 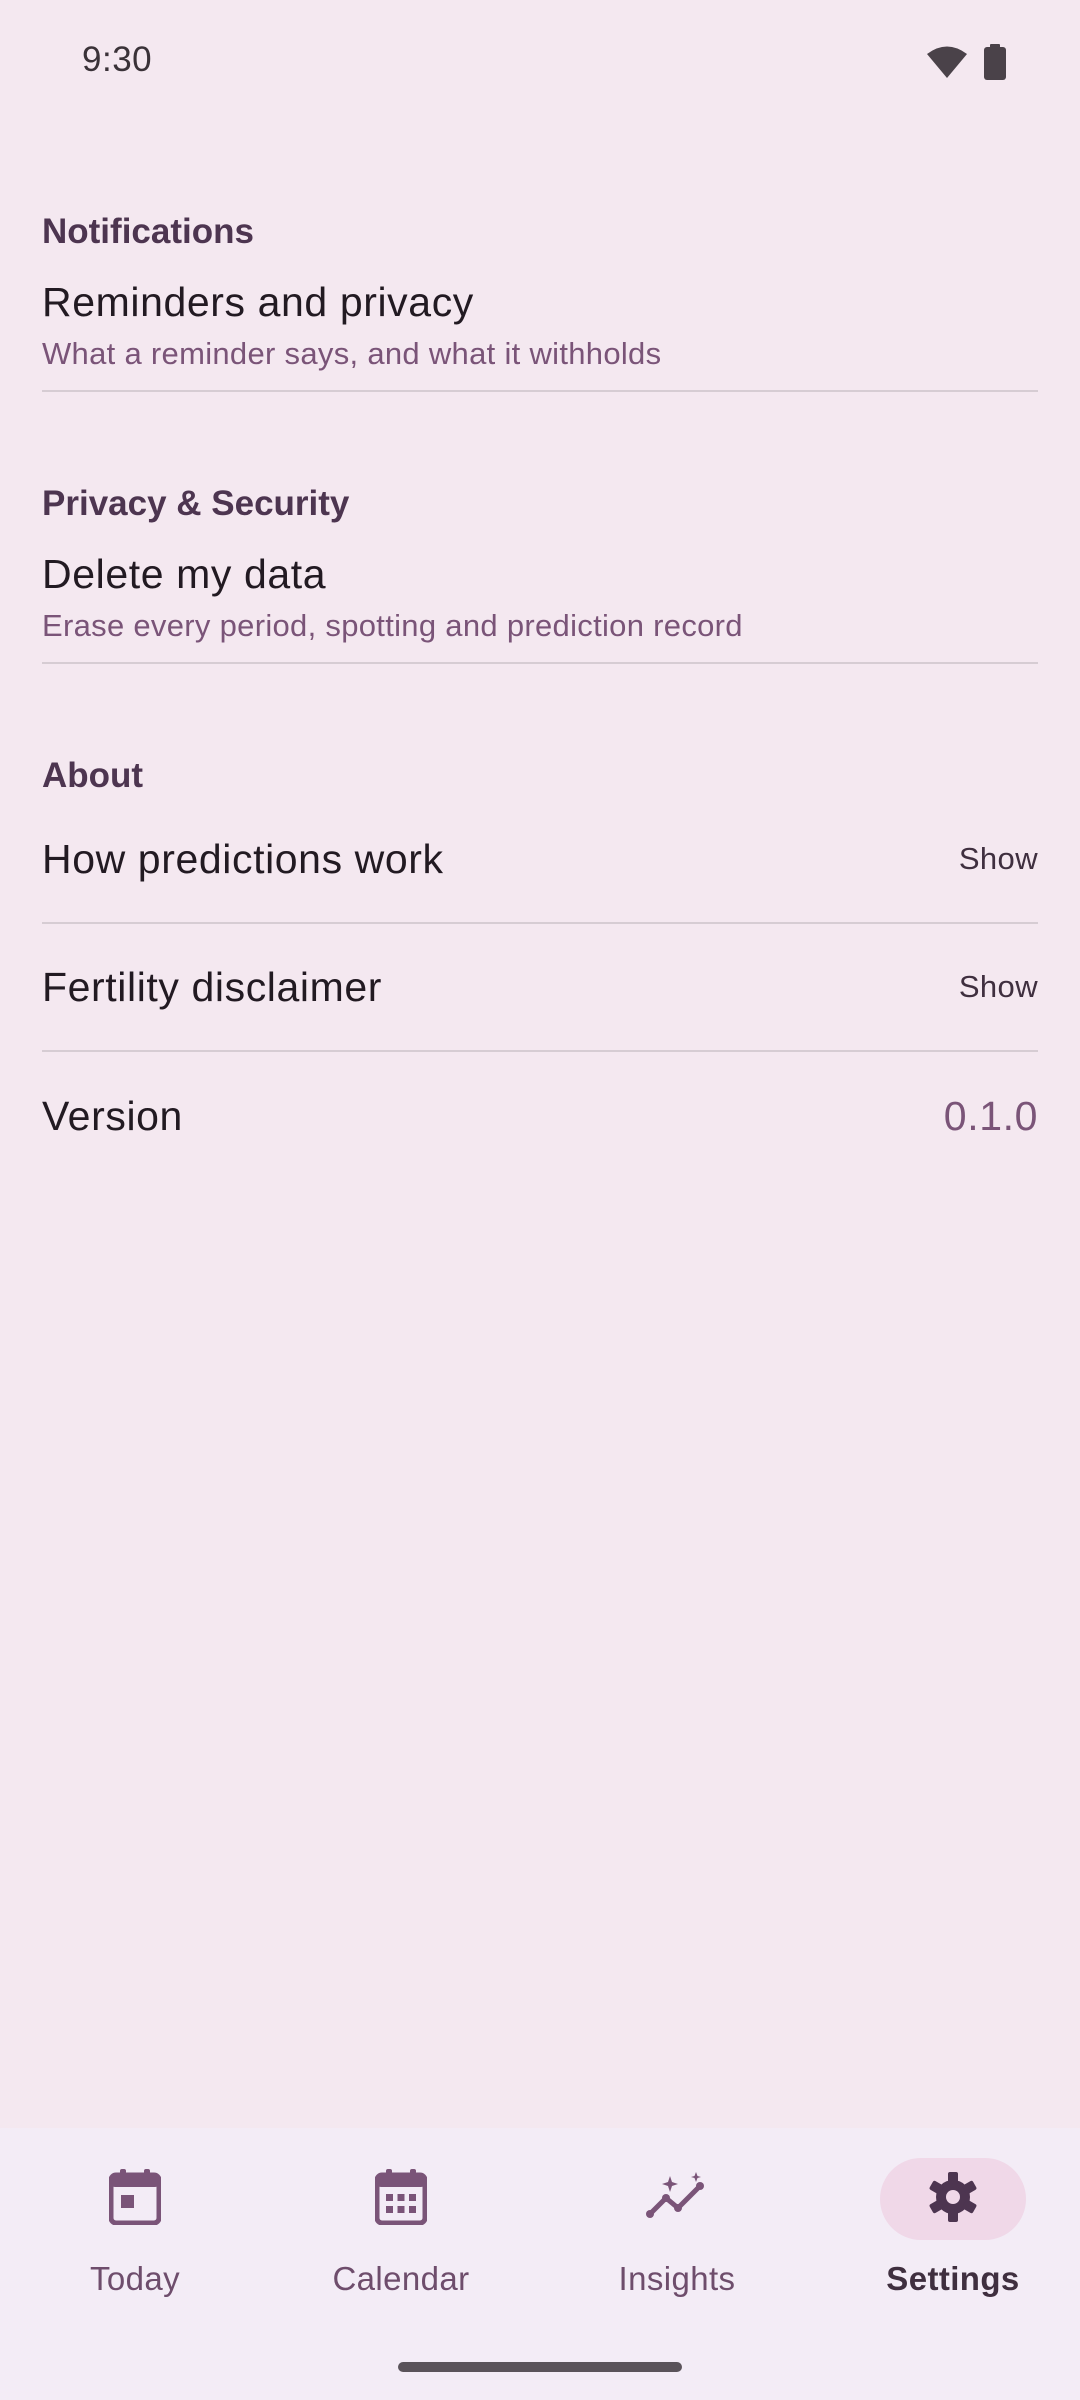 I want to click on nav-calendar-label: Calendar, so click(x=401, y=2278).